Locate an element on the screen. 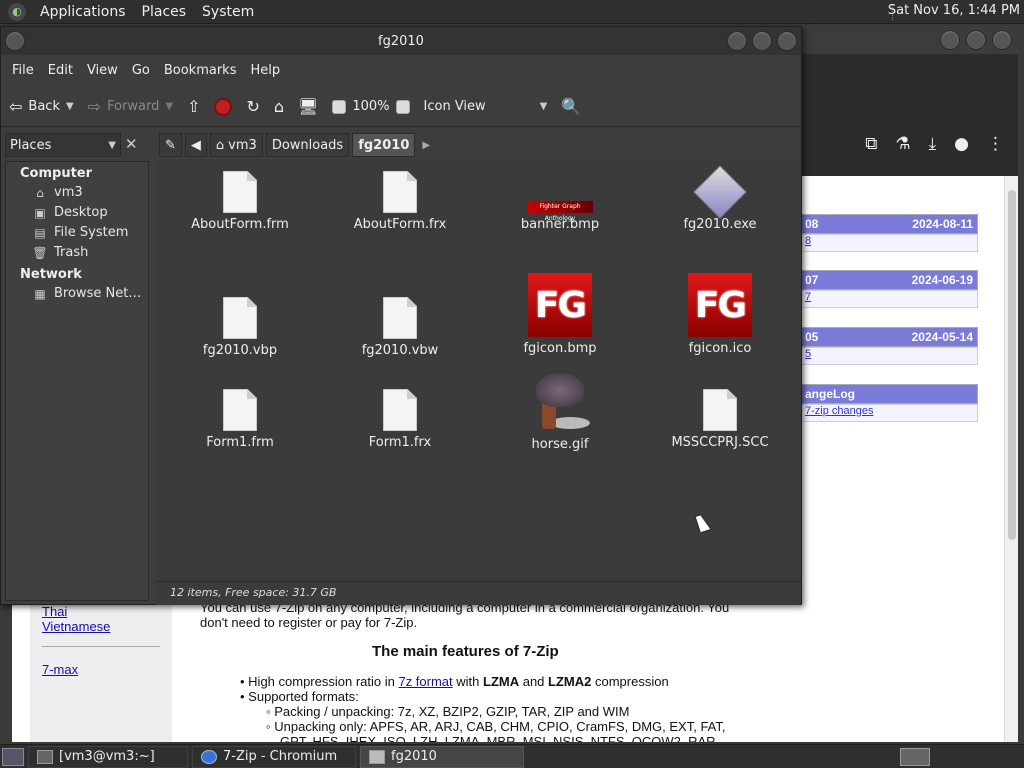  reload-button: ↻ is located at coordinates (252, 106).